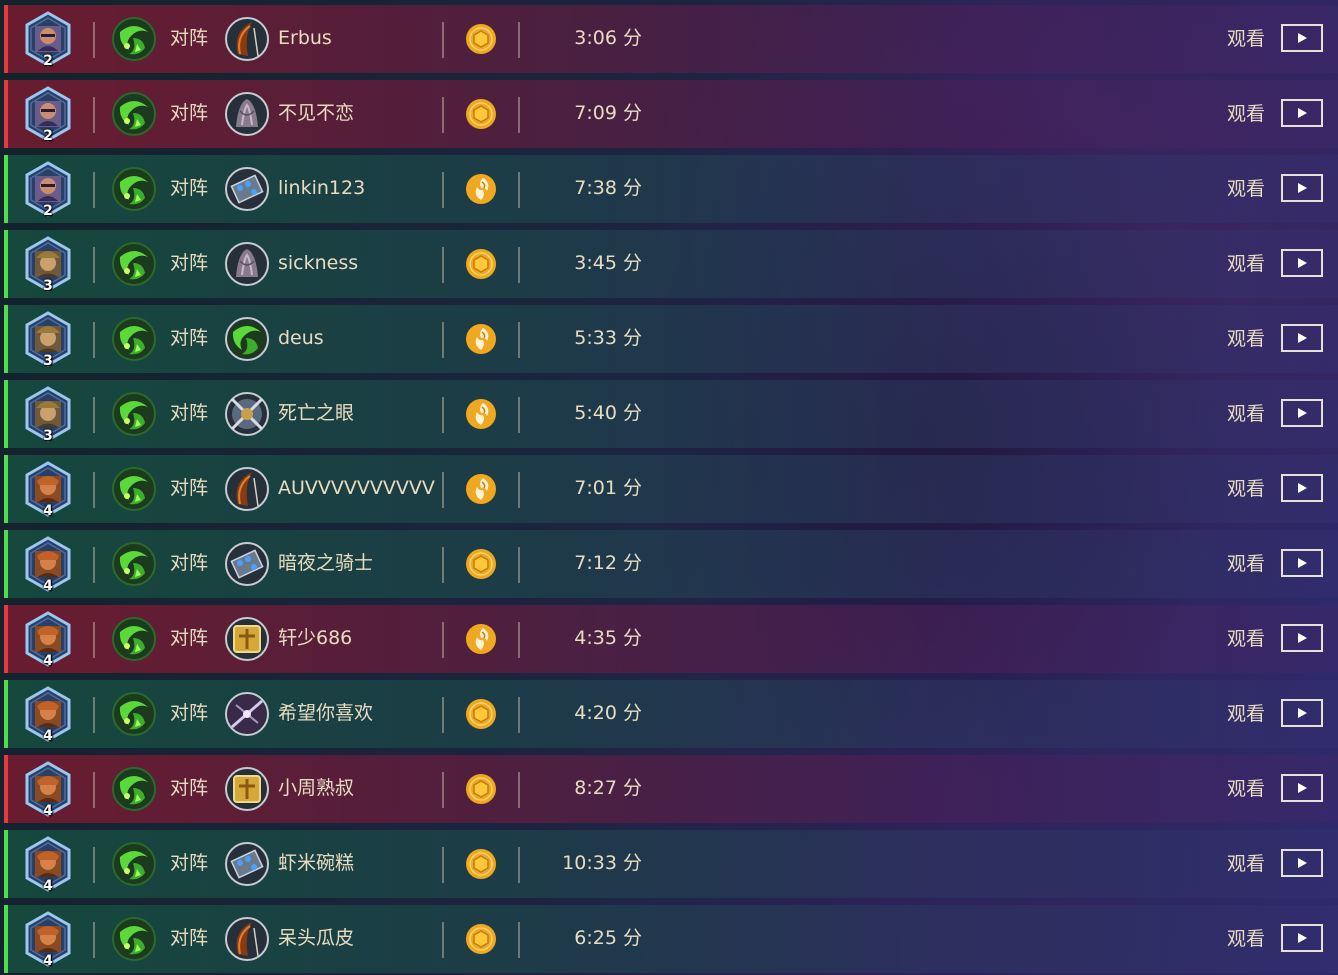 Image resolution: width=1338 pixels, height=975 pixels. Describe the element at coordinates (671, 639) in the screenshot. I see `game-row: 4 对阵 轩少686 4:35 分 观看` at that location.